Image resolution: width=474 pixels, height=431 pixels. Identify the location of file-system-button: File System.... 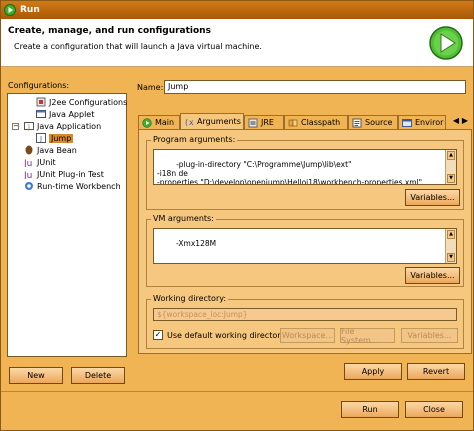
(367, 336).